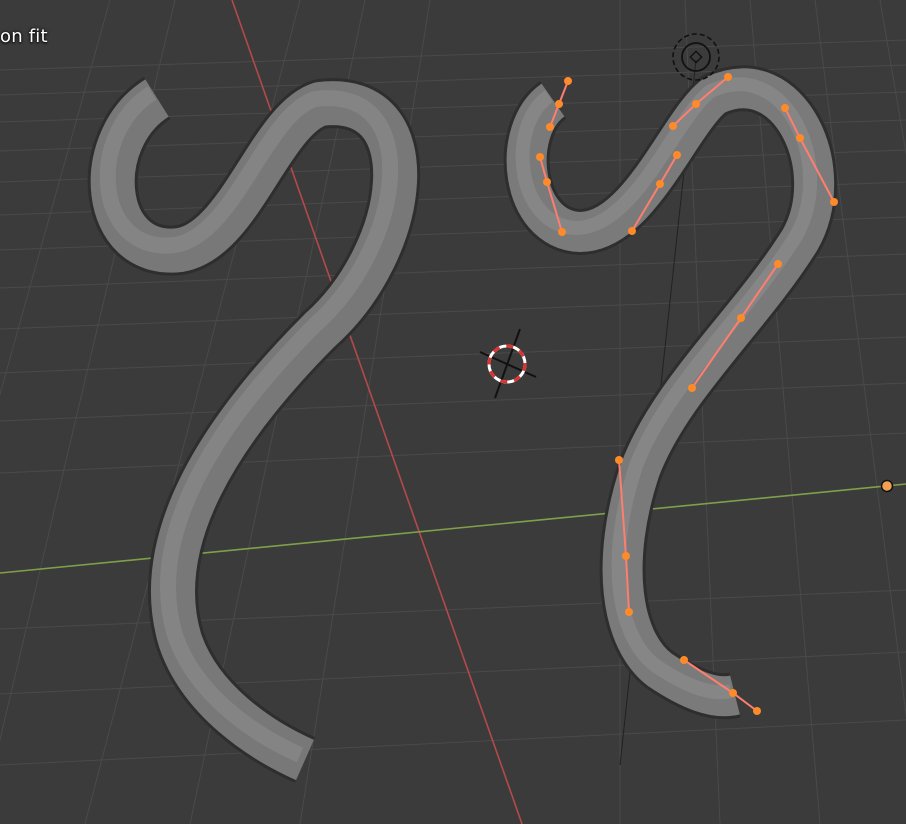  Describe the element at coordinates (453, 528) in the screenshot. I see `y-axis-line` at that location.